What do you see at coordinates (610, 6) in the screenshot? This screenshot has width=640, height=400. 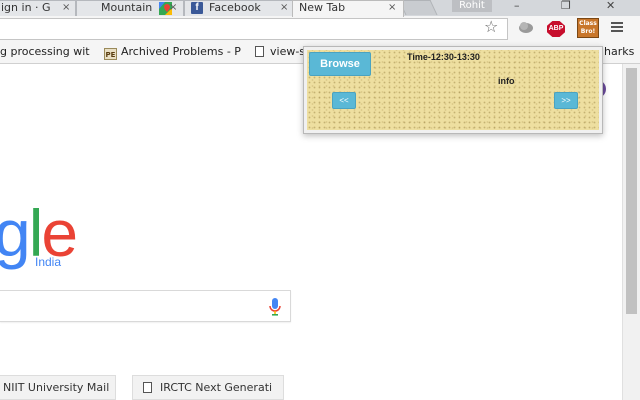 I see `close-window-icon: ✕` at bounding box center [610, 6].